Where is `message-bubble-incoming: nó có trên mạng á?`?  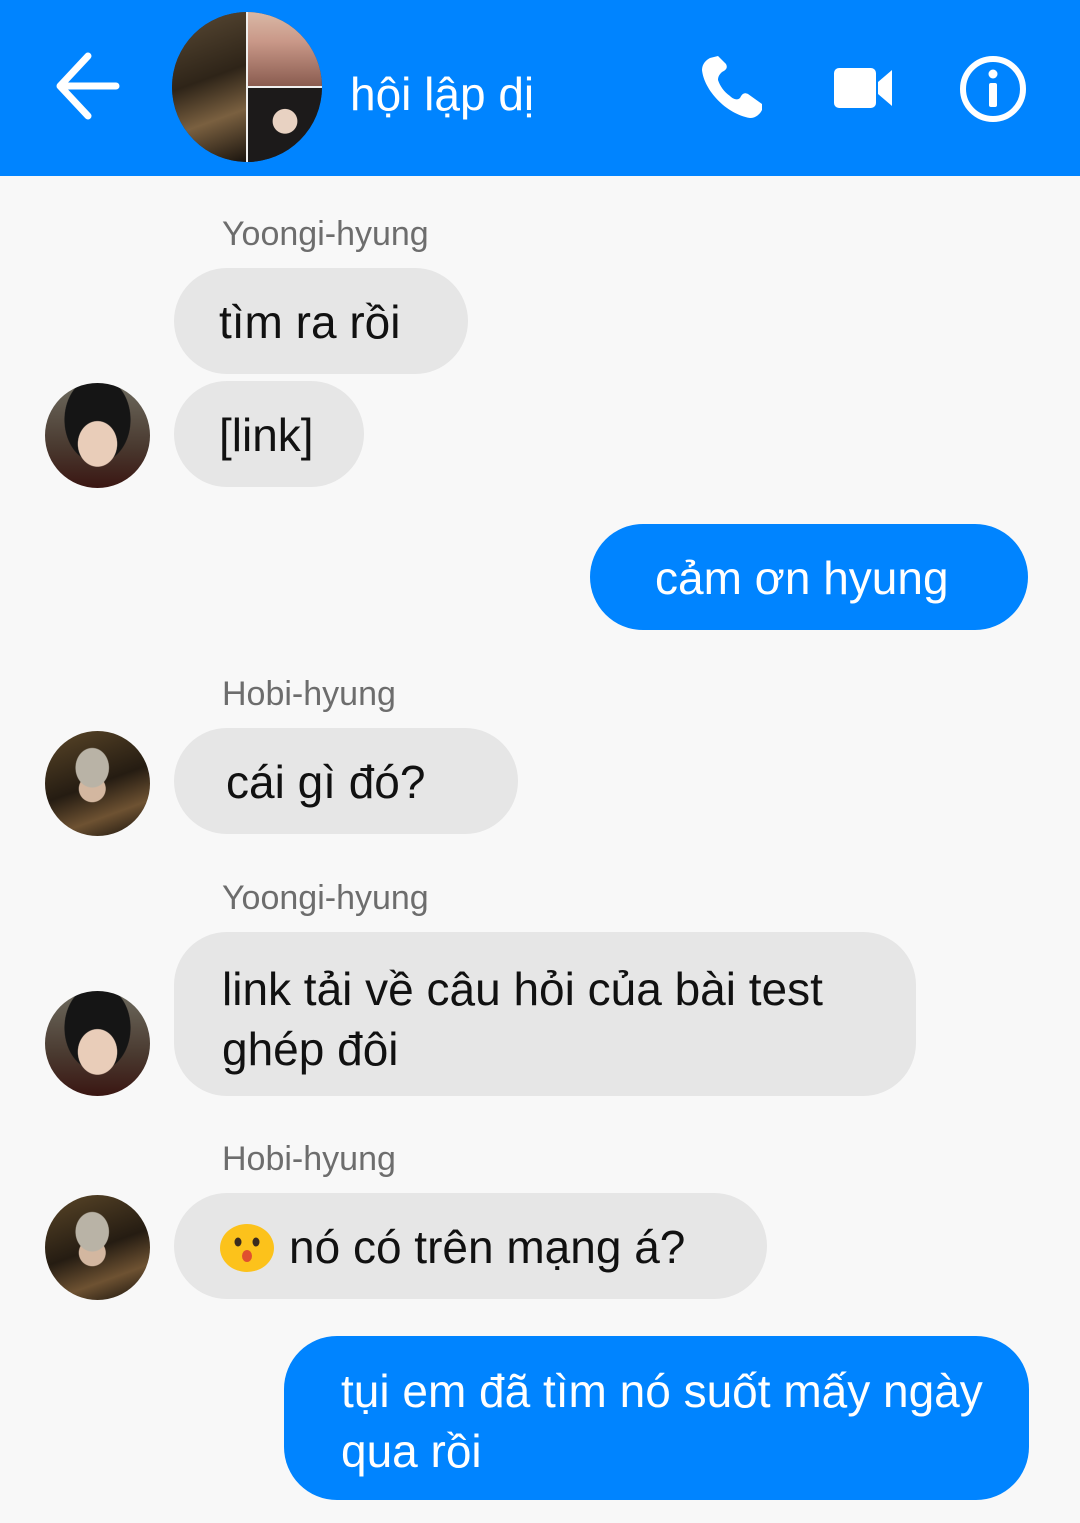
message-bubble-incoming: nó có trên mạng á? is located at coordinates (470, 1246).